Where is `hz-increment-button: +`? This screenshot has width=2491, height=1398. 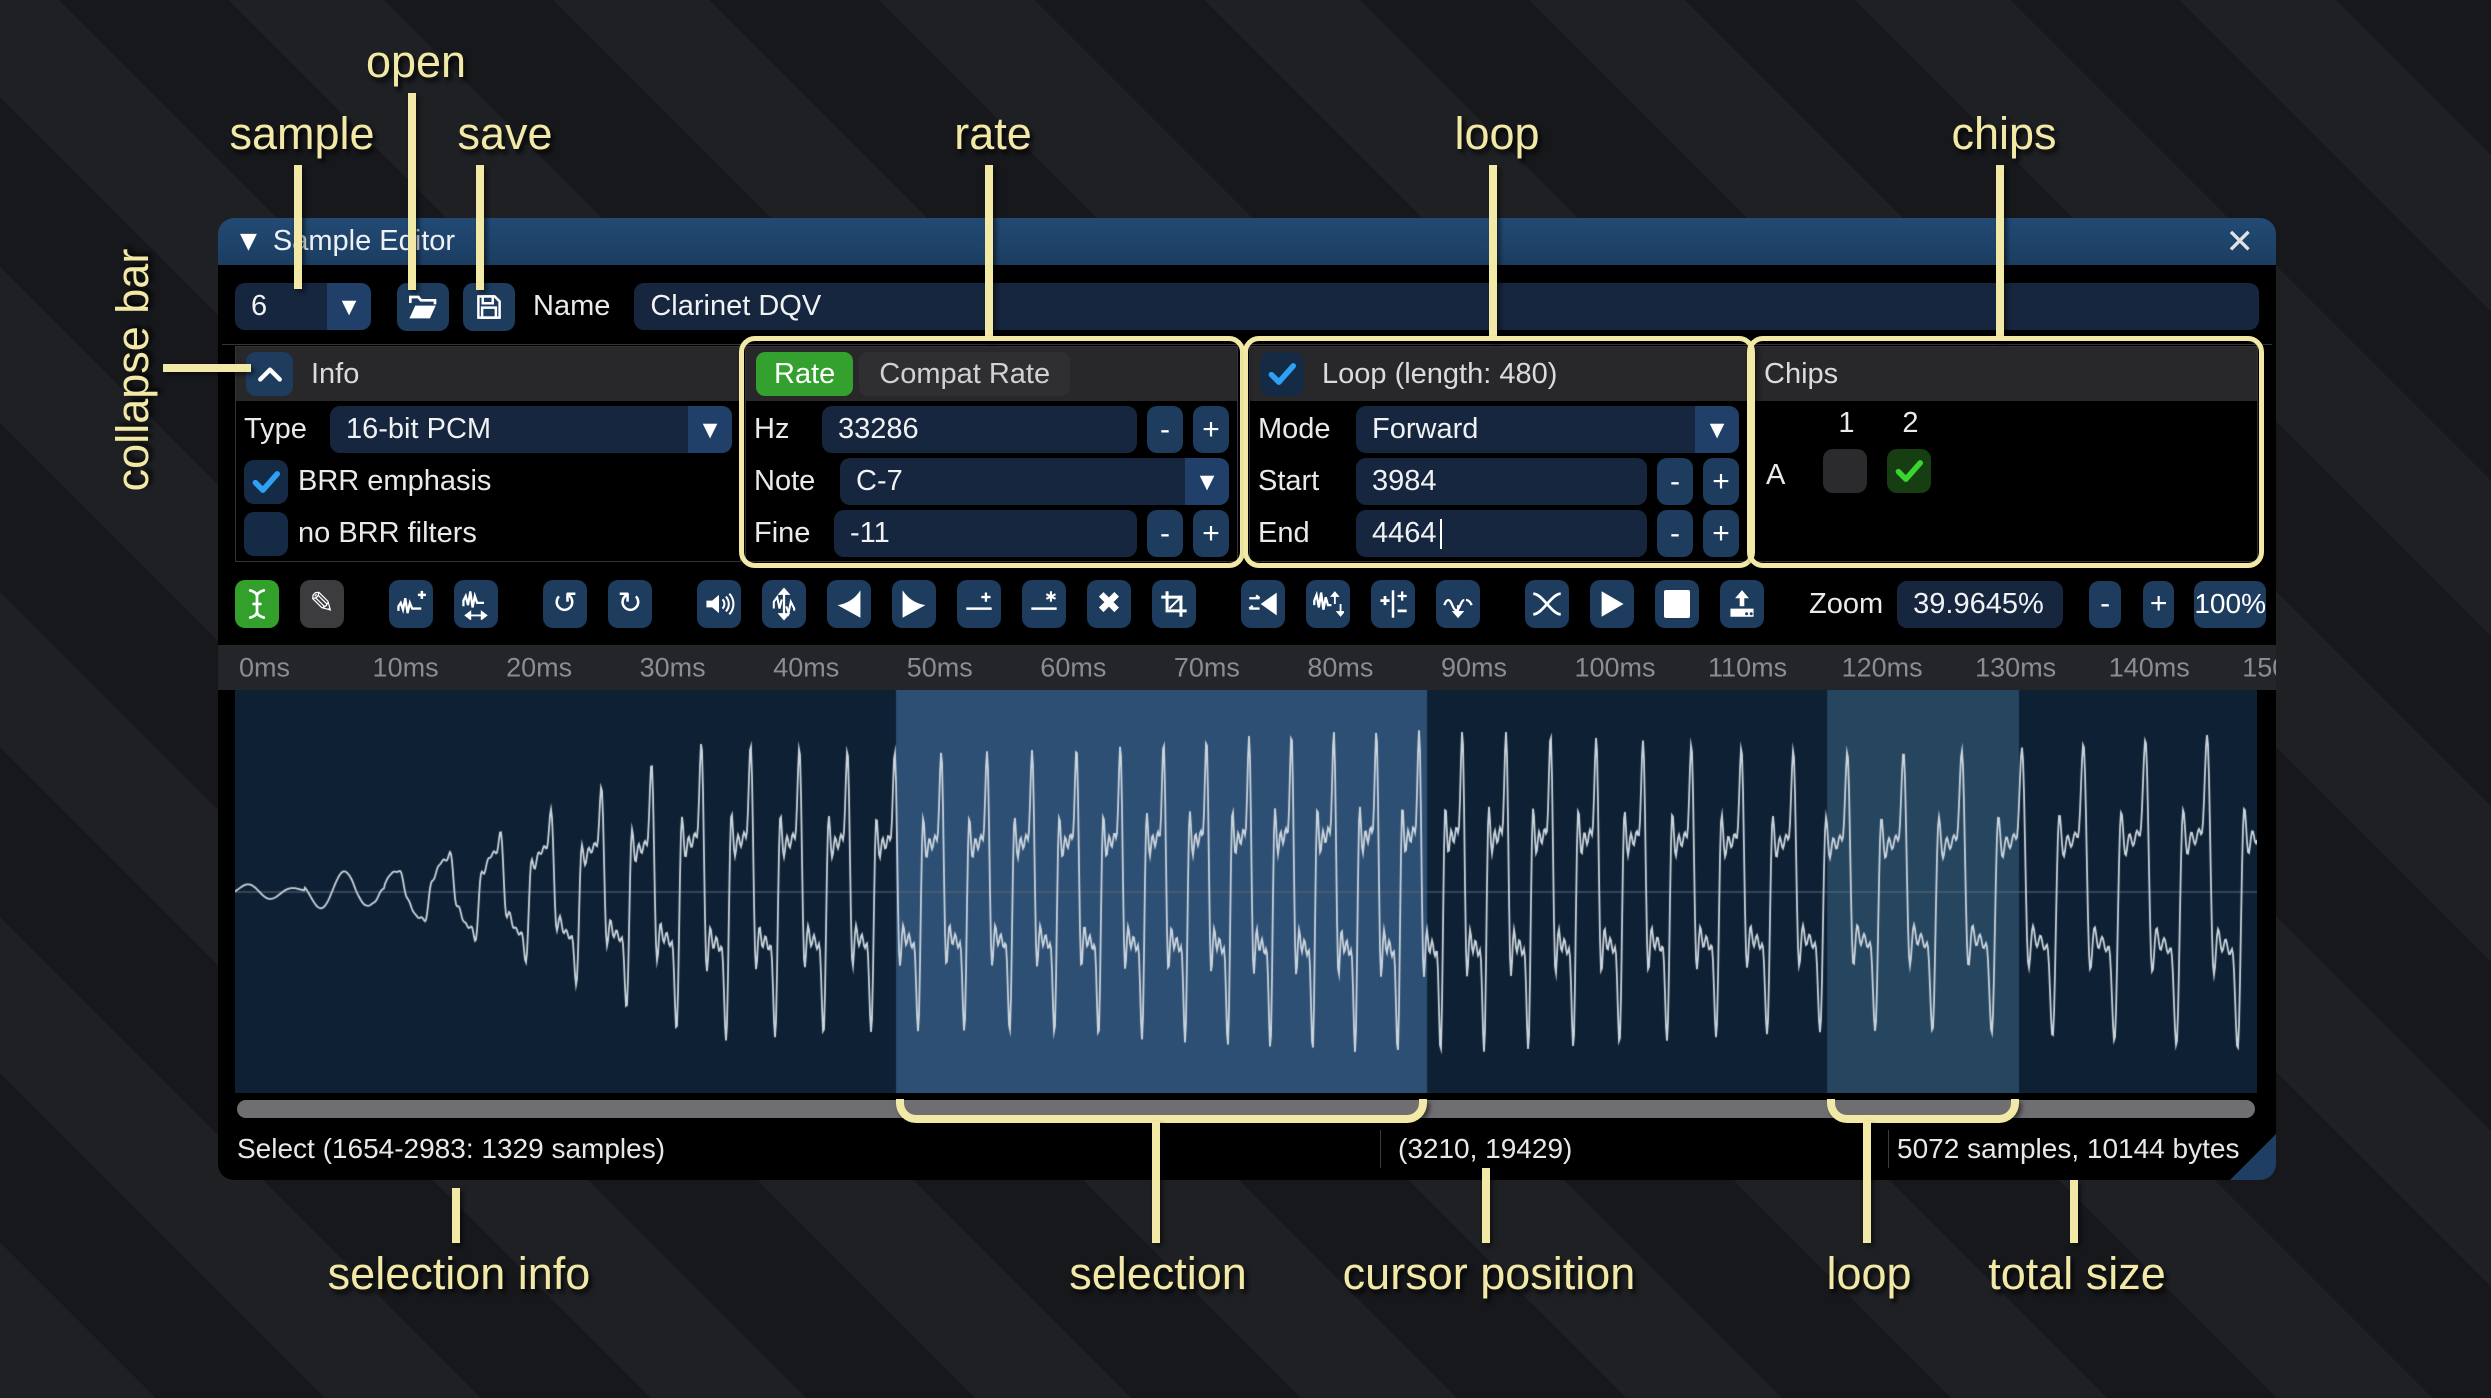 hz-increment-button: + is located at coordinates (1211, 429).